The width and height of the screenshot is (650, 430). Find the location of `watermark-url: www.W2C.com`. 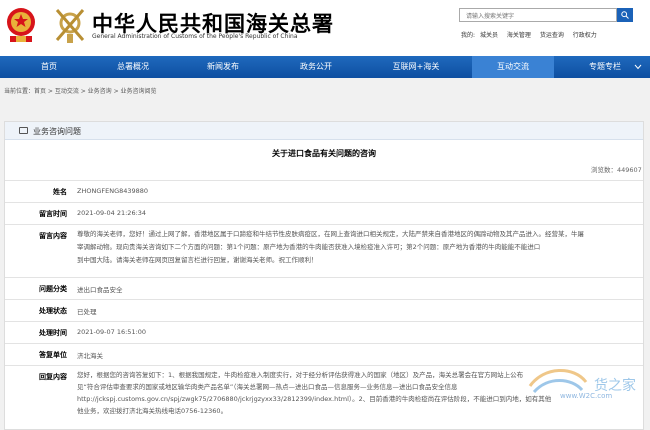

watermark-url: www.W2C.com is located at coordinates (586, 396).